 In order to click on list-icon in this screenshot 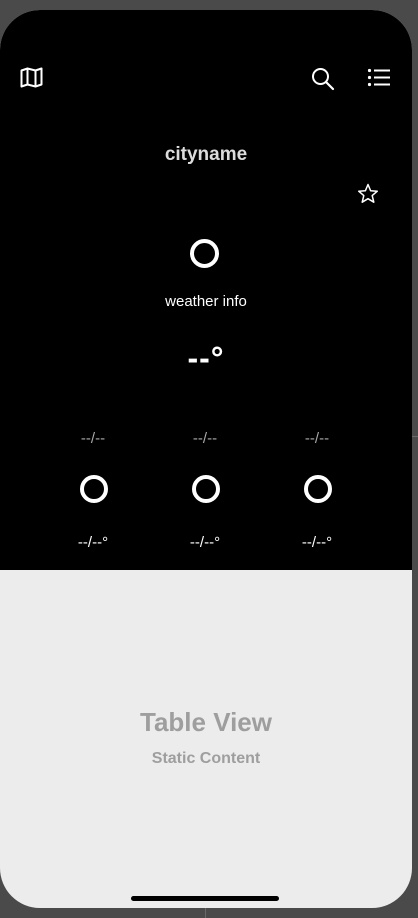, I will do `click(379, 78)`.